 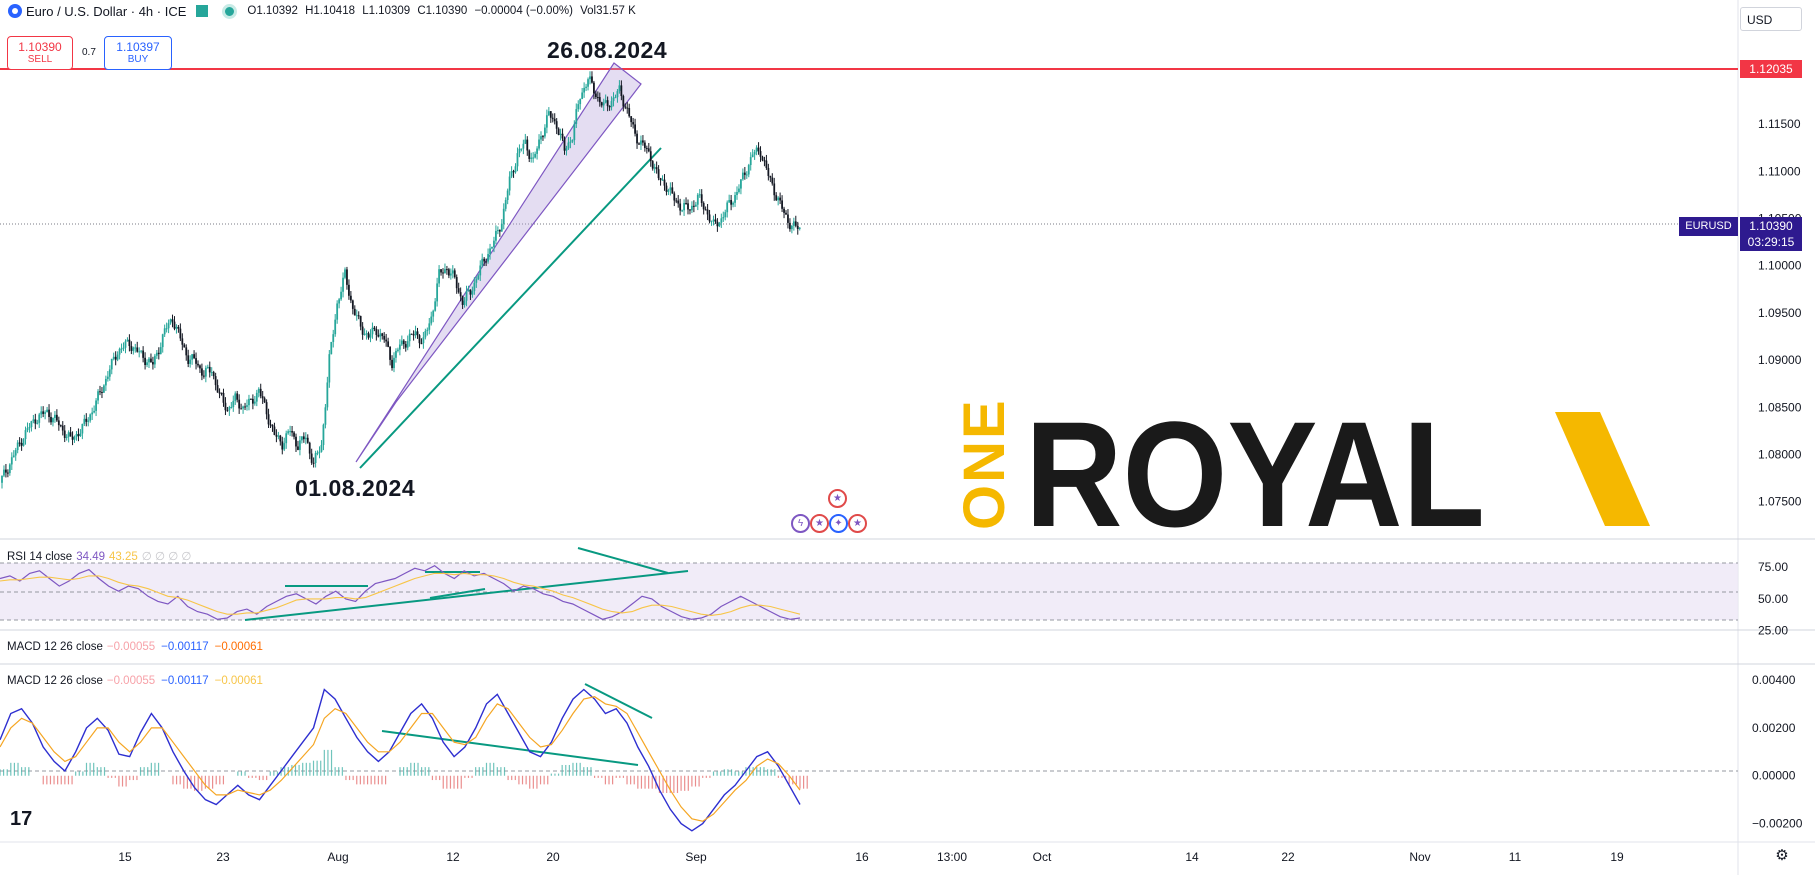 I want to click on price-tick-label: 1.10000, so click(x=1780, y=266).